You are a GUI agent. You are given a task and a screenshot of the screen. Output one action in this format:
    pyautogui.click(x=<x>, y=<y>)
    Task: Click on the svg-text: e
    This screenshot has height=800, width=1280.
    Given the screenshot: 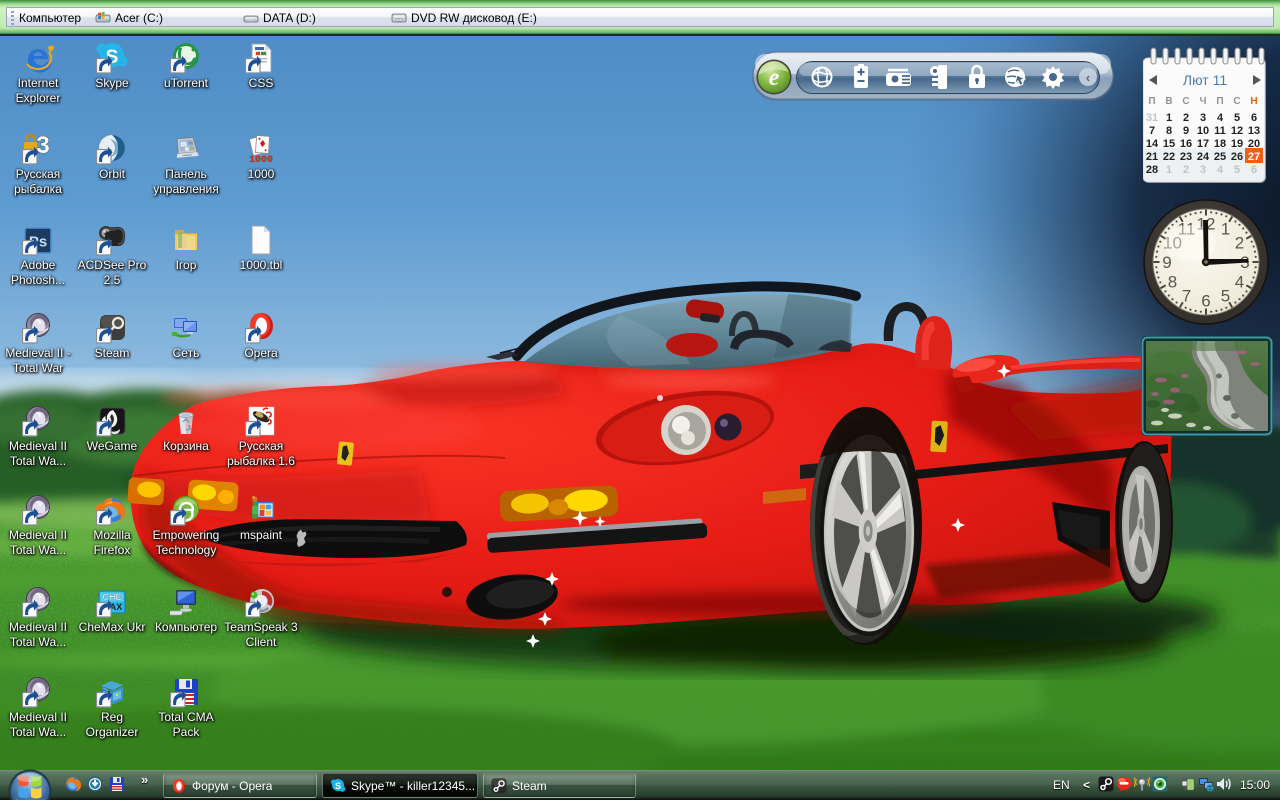 What is the action you would take?
    pyautogui.click(x=774, y=78)
    